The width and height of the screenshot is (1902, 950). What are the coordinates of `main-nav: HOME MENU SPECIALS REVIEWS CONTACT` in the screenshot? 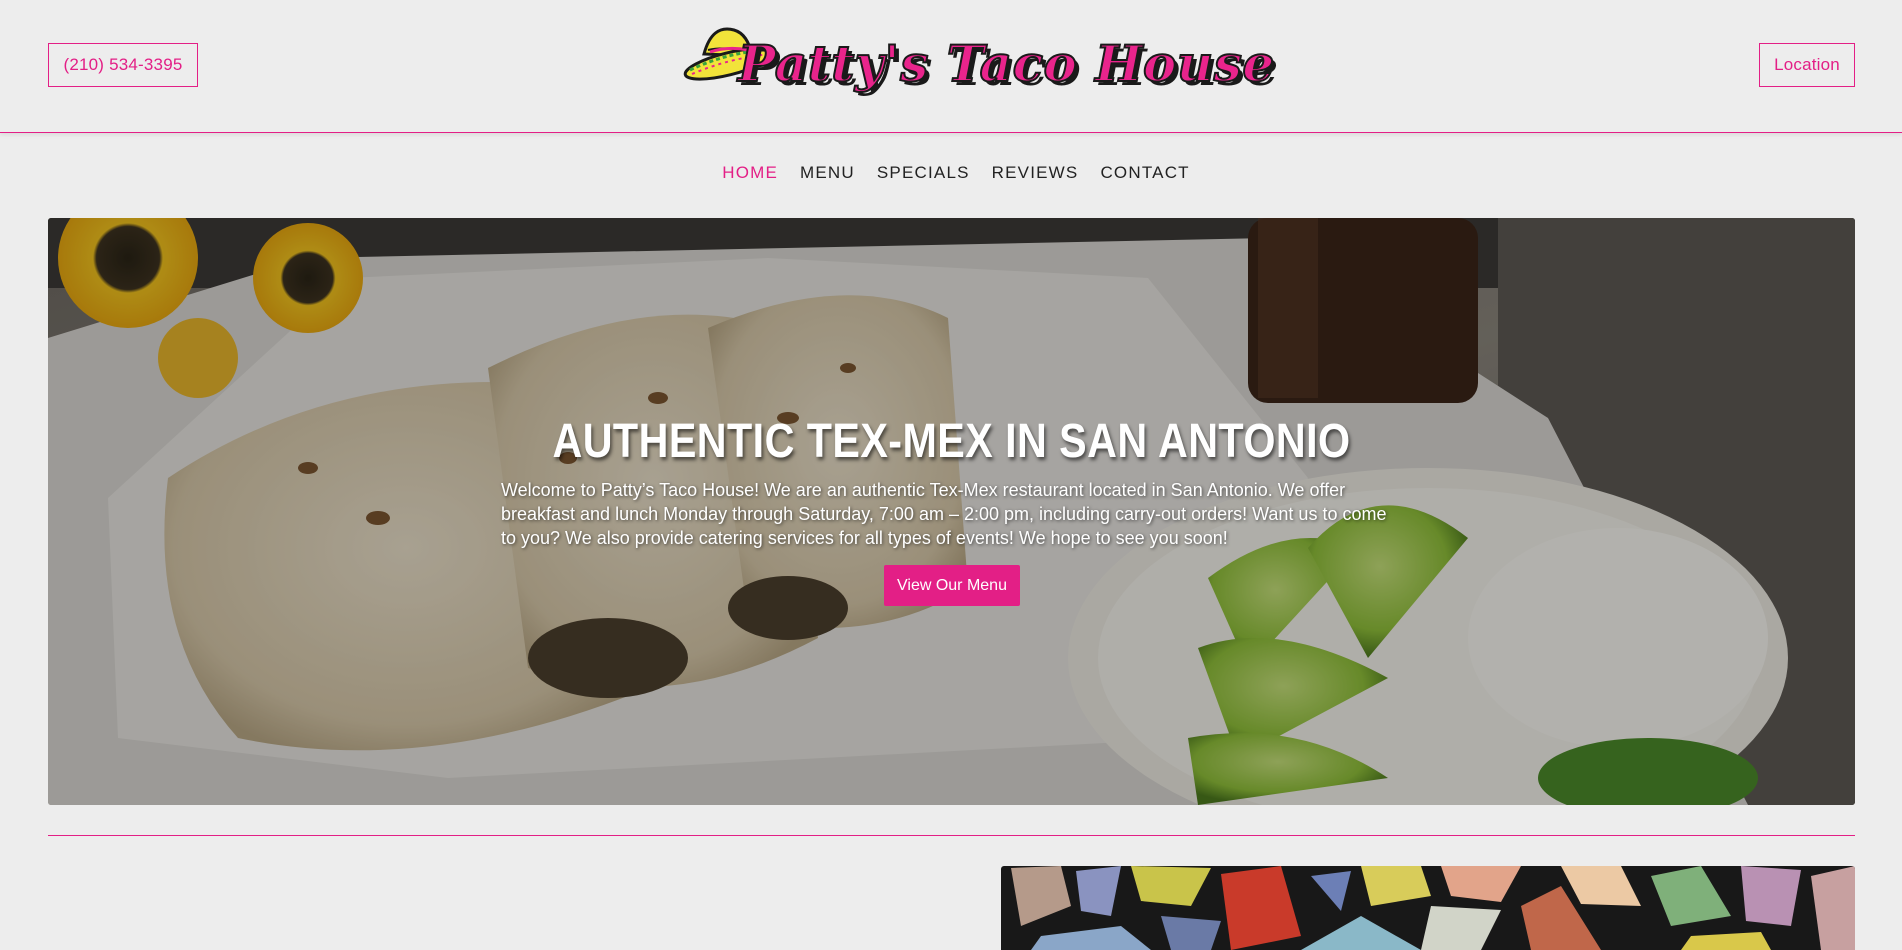 It's located at (951, 173).